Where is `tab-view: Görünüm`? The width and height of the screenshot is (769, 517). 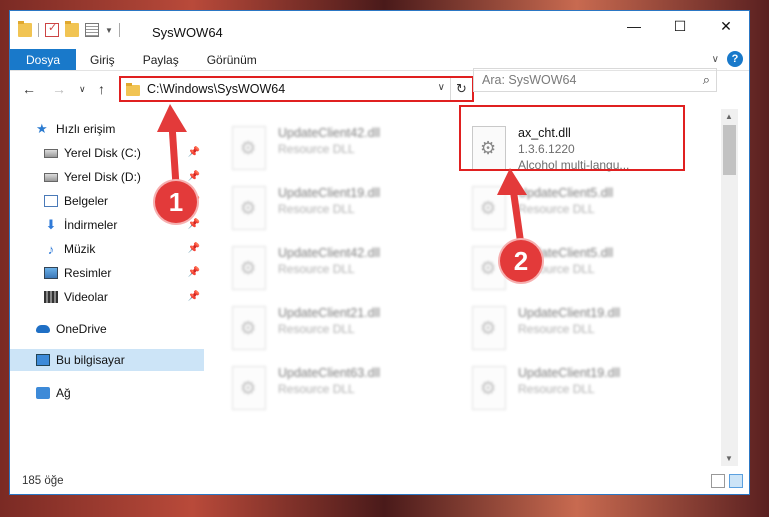
tab-view: Görünüm is located at coordinates (232, 59).